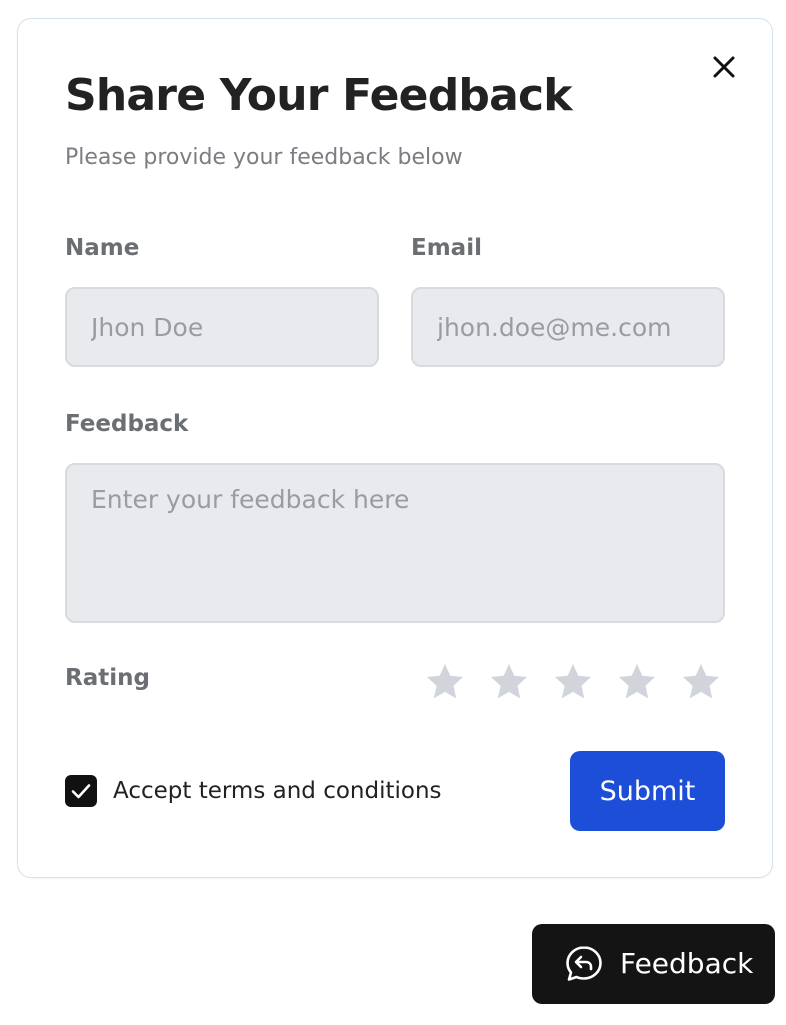 The height and width of the screenshot is (1025, 786). I want to click on chat-reply-icon, so click(584, 963).